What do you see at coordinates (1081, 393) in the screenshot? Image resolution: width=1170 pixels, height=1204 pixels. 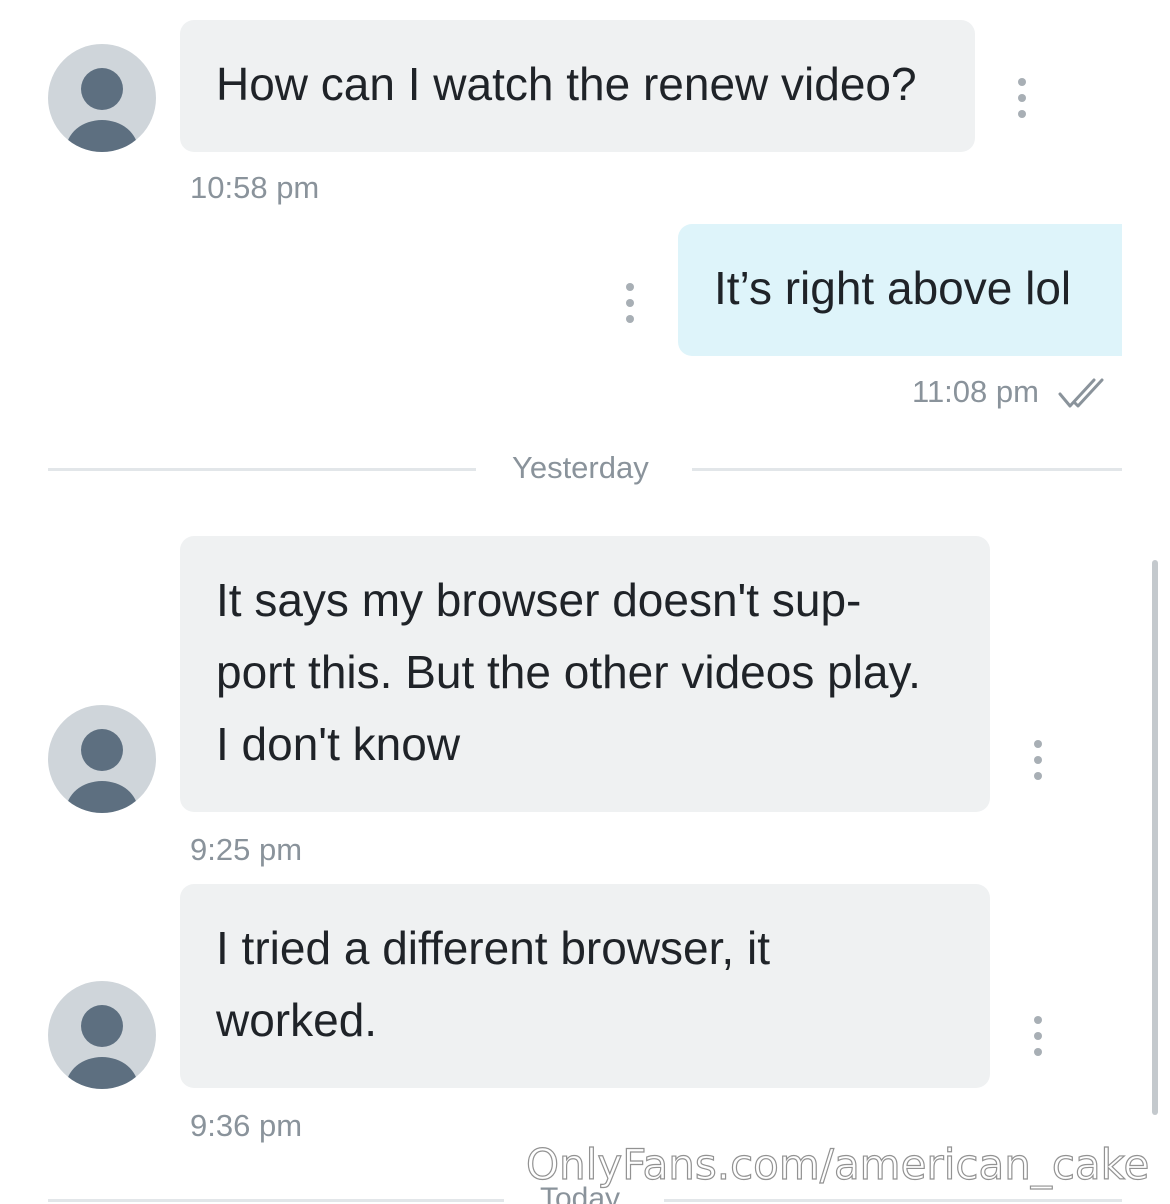 I see `double-check-icon` at bounding box center [1081, 393].